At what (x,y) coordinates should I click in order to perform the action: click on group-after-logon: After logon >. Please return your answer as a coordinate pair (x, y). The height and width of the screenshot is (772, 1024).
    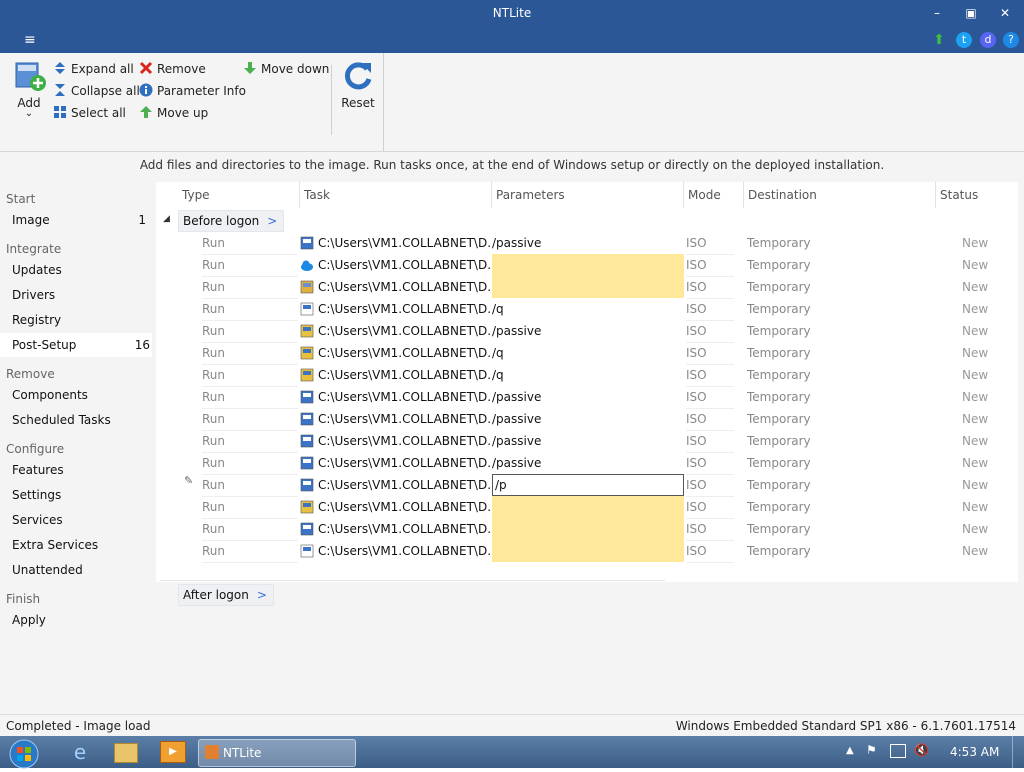
    Looking at the image, I should click on (226, 595).